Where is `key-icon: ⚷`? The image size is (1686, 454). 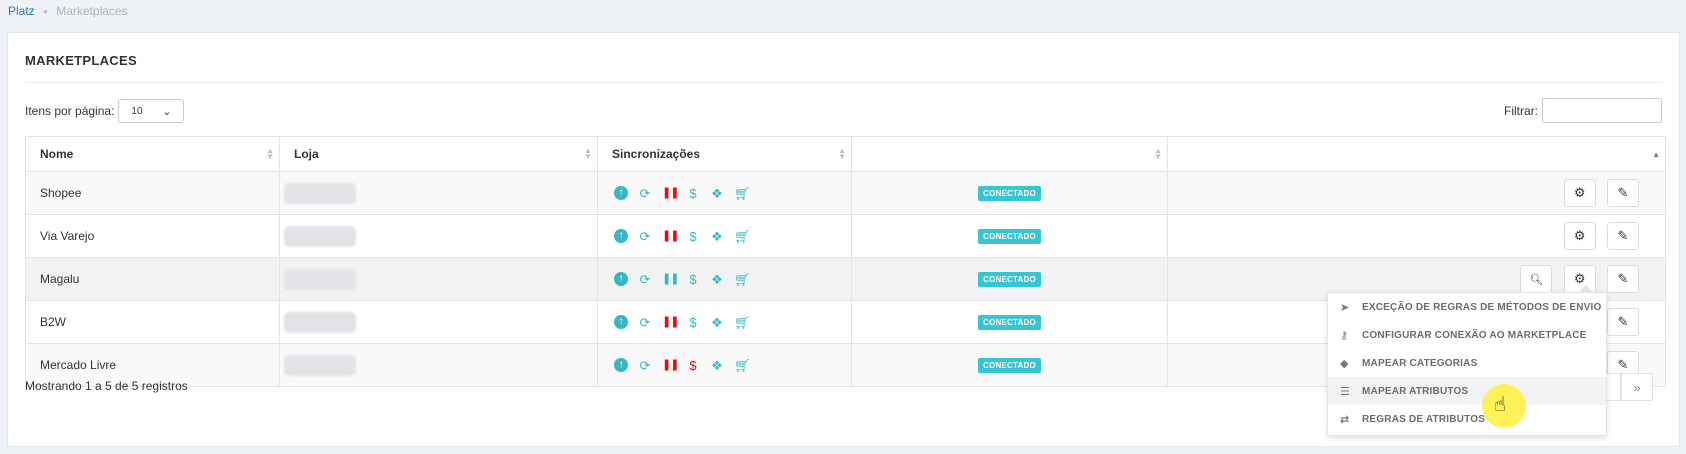 key-icon: ⚷ is located at coordinates (1344, 335).